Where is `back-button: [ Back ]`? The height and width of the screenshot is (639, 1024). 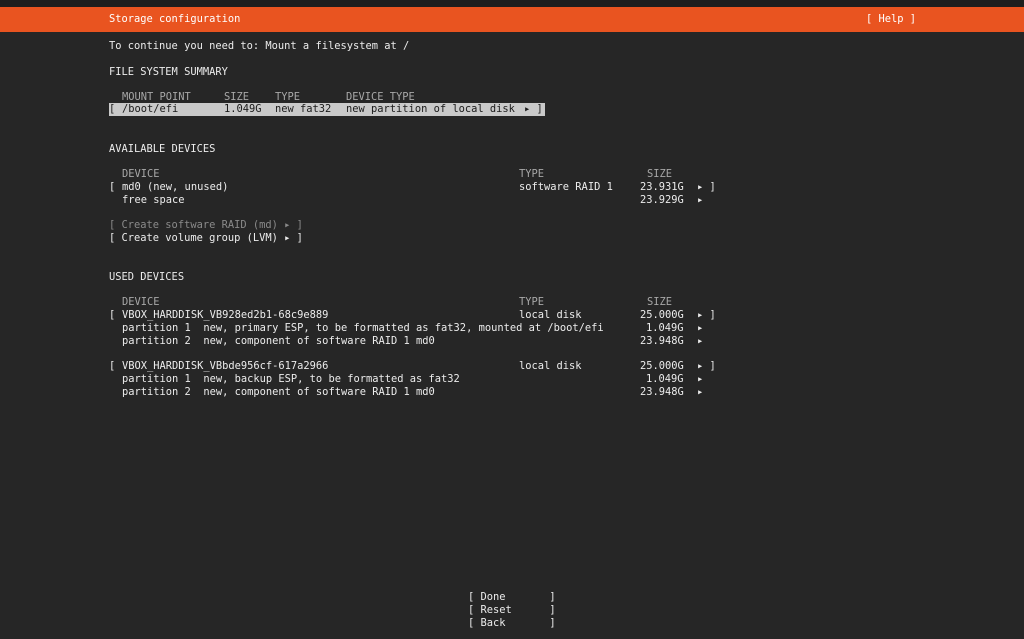
back-button: [ Back ] is located at coordinates (512, 623).